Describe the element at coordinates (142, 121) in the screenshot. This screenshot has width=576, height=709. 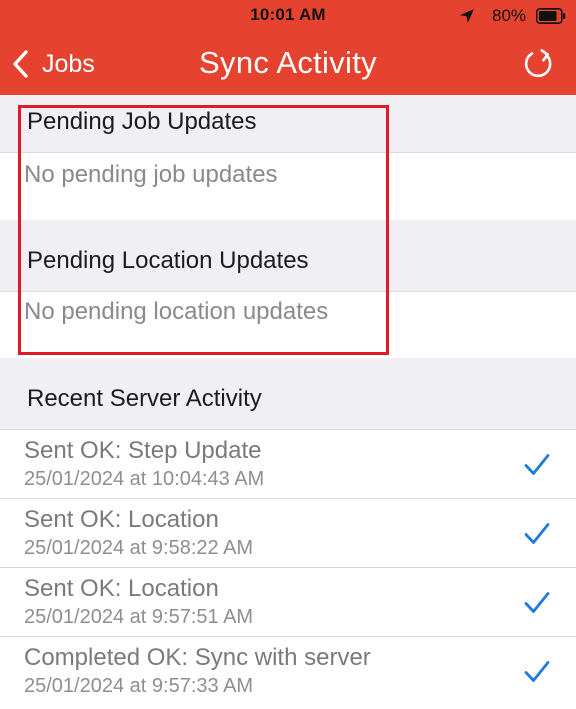
I see `section-header-label: Pending Job Updates` at that location.